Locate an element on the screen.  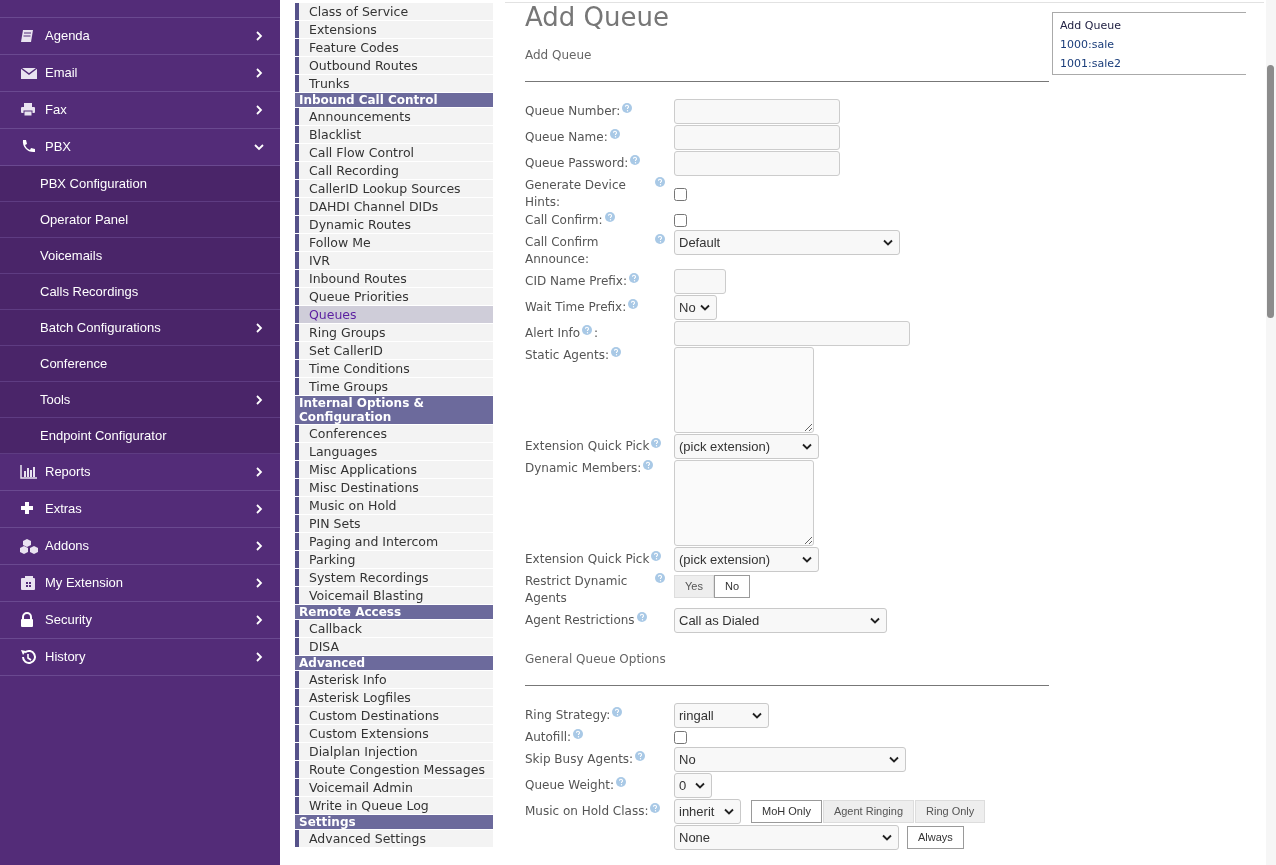
sidebar-item: Addons is located at coordinates (140, 546).